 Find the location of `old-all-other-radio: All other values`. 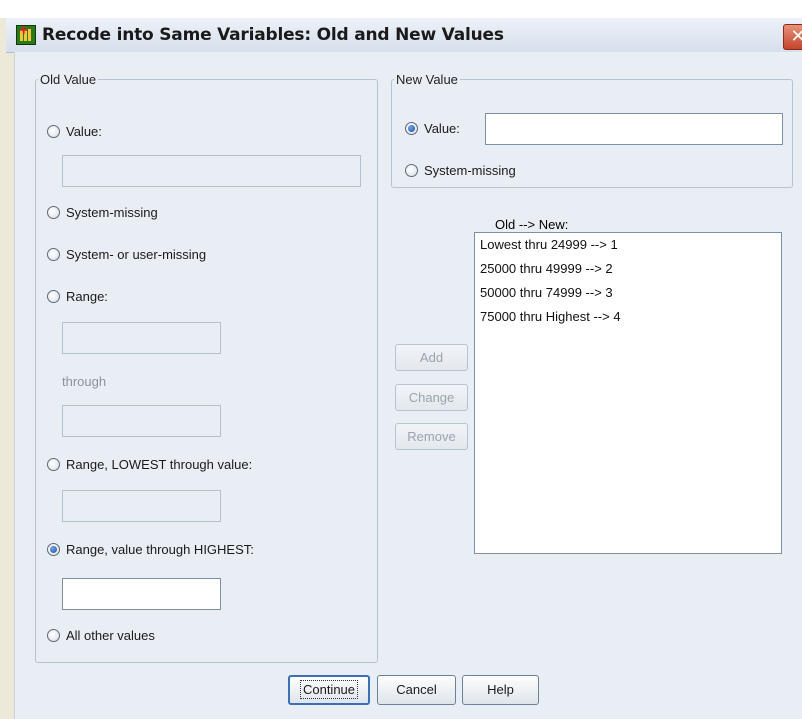

old-all-other-radio: All other values is located at coordinates (101, 635).